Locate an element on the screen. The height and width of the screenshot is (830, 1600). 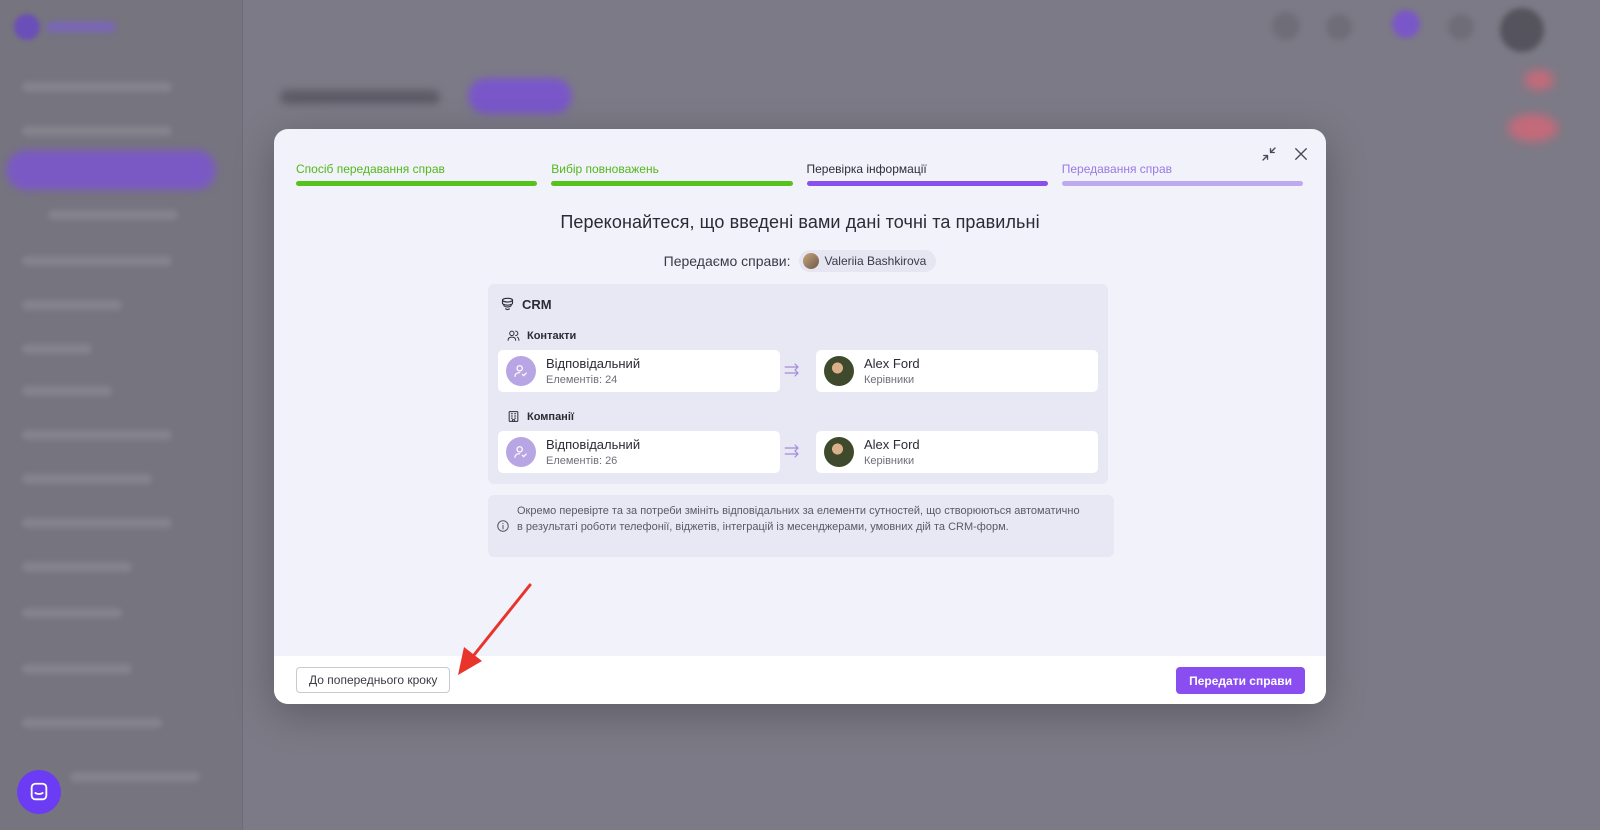
to-card-companies: Alex Ford Керівники is located at coordinates (957, 452).